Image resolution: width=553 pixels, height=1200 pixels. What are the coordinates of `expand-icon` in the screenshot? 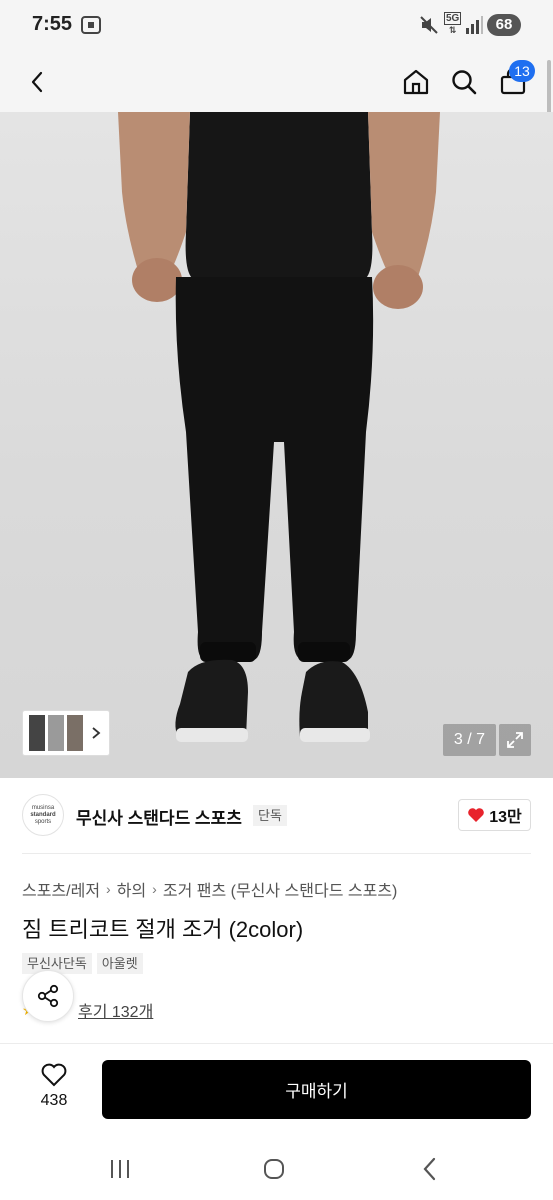 It's located at (515, 740).